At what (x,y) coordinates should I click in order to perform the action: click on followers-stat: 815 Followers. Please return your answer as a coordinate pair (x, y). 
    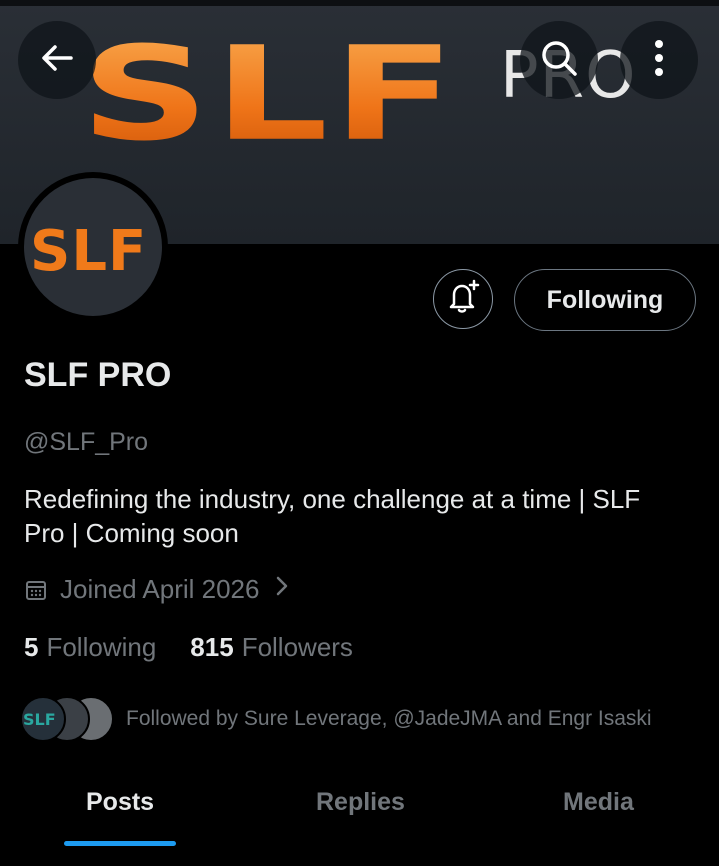
    Looking at the image, I should click on (271, 647).